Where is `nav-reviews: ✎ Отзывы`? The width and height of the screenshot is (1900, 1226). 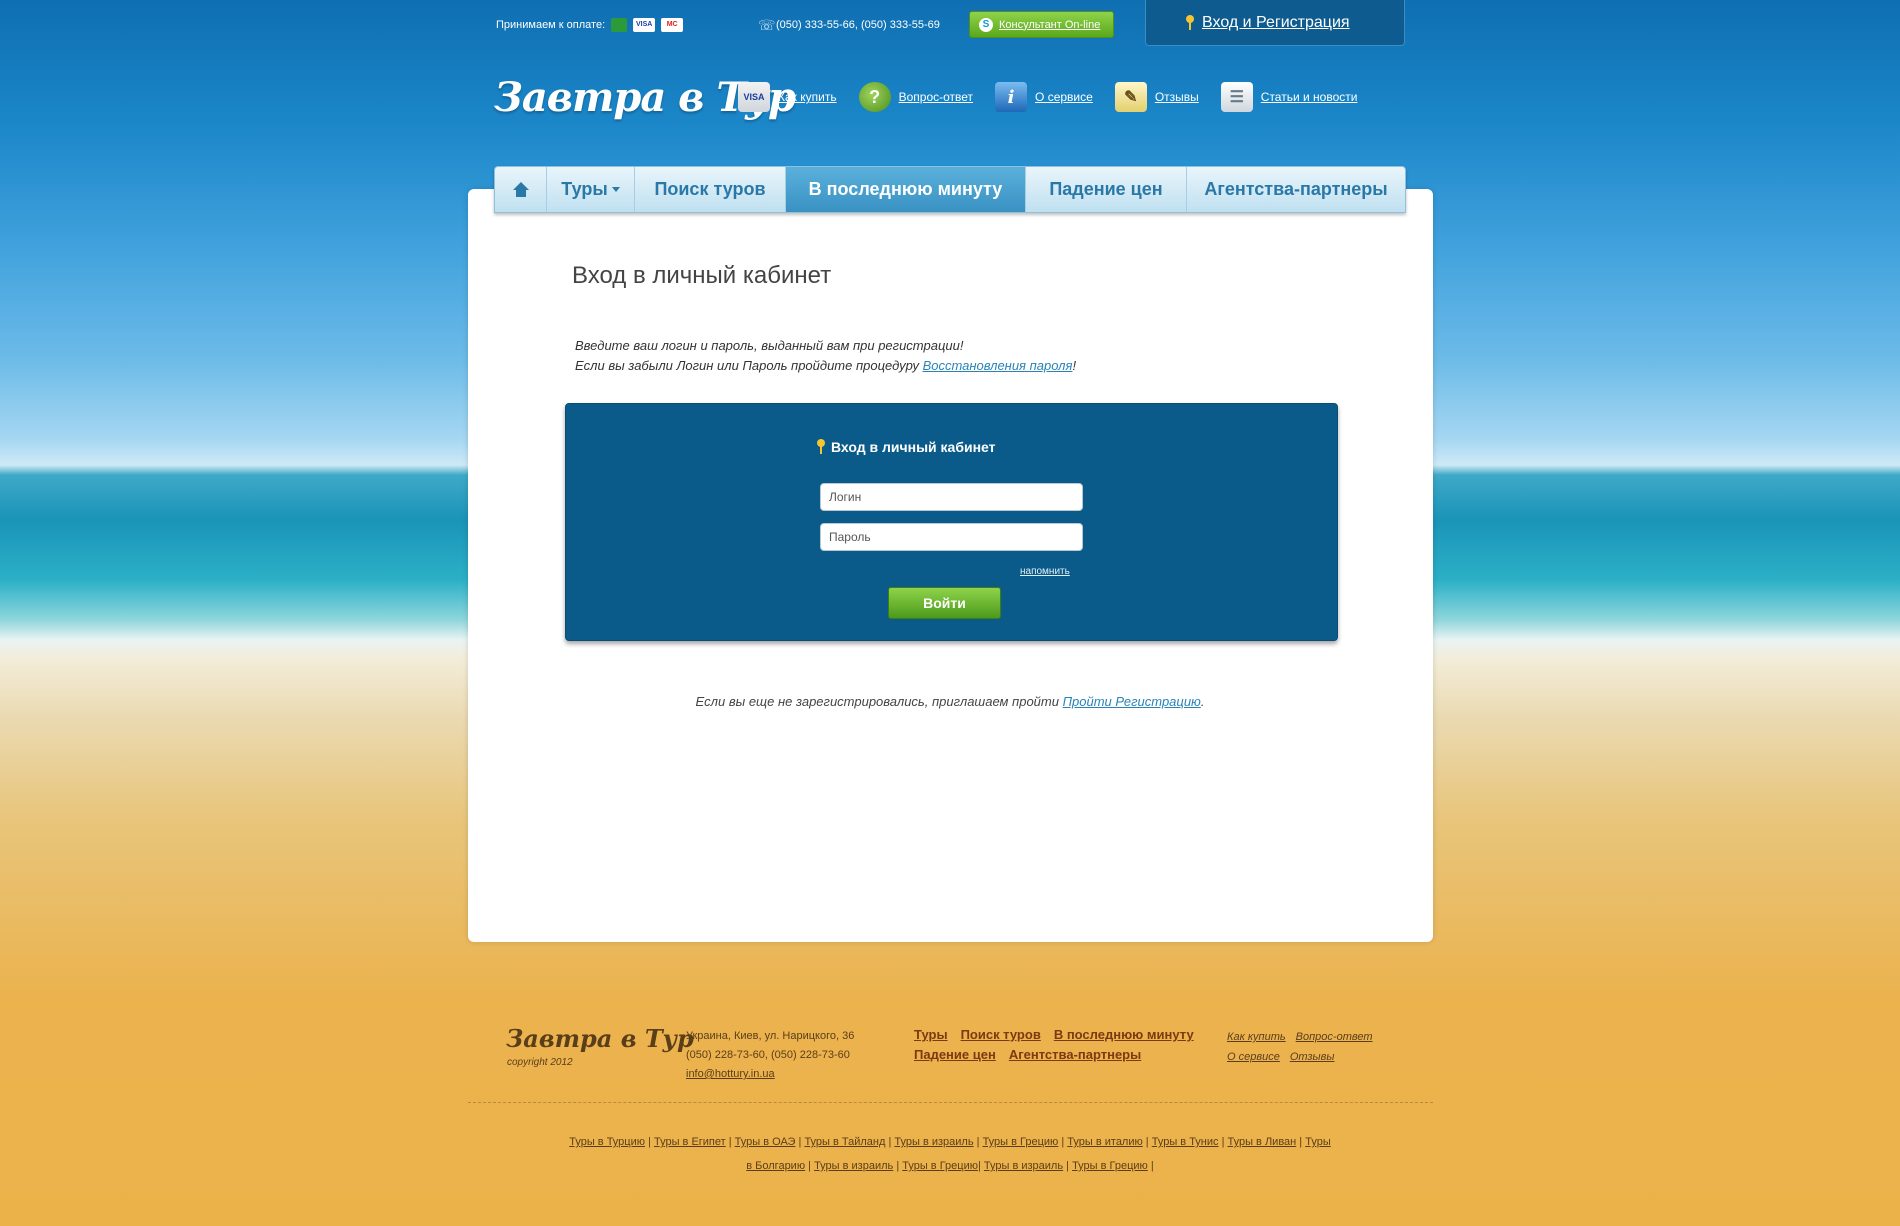
nav-reviews: ✎ Отзывы is located at coordinates (1156, 97).